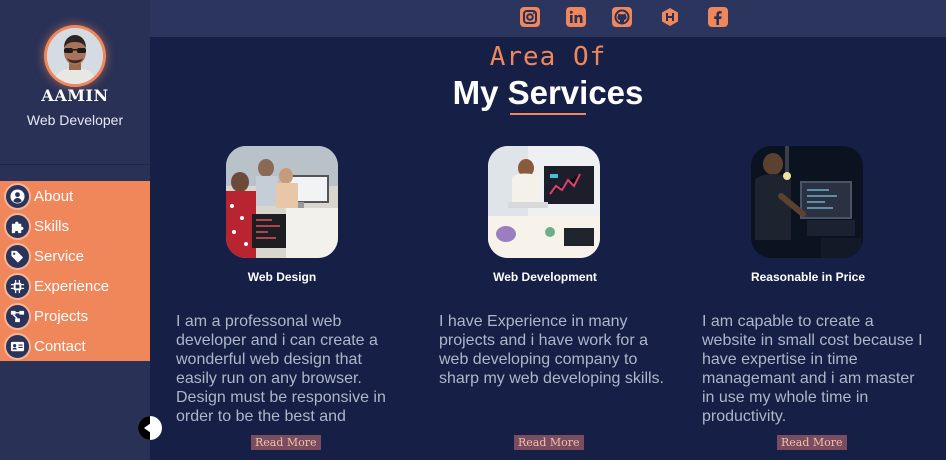 Image resolution: width=946 pixels, height=460 pixels. What do you see at coordinates (545, 277) in the screenshot?
I see `service-title: Web Development` at bounding box center [545, 277].